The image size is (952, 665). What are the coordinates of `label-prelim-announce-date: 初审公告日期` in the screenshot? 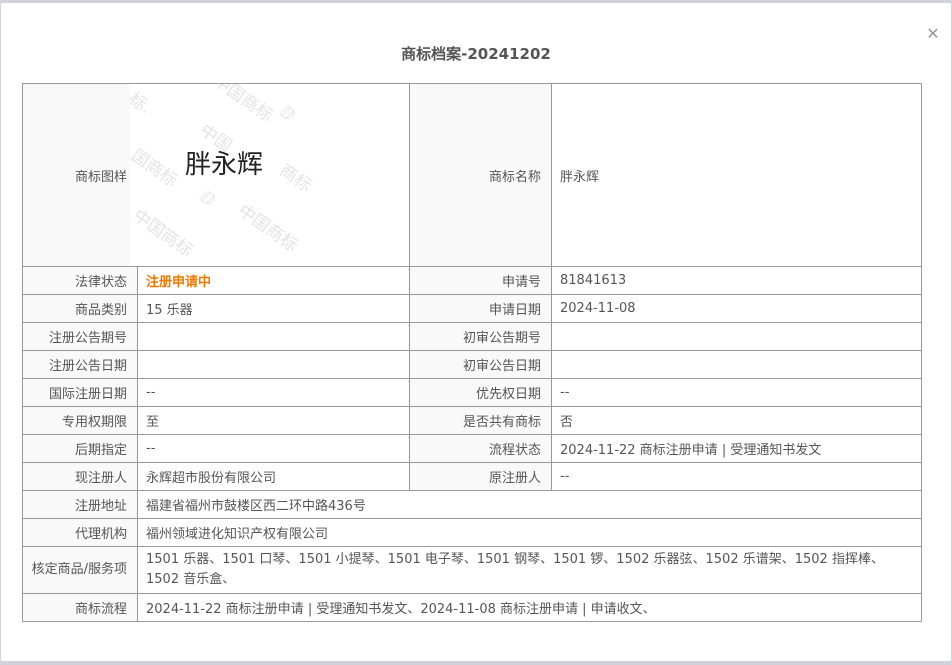 It's located at (480, 364).